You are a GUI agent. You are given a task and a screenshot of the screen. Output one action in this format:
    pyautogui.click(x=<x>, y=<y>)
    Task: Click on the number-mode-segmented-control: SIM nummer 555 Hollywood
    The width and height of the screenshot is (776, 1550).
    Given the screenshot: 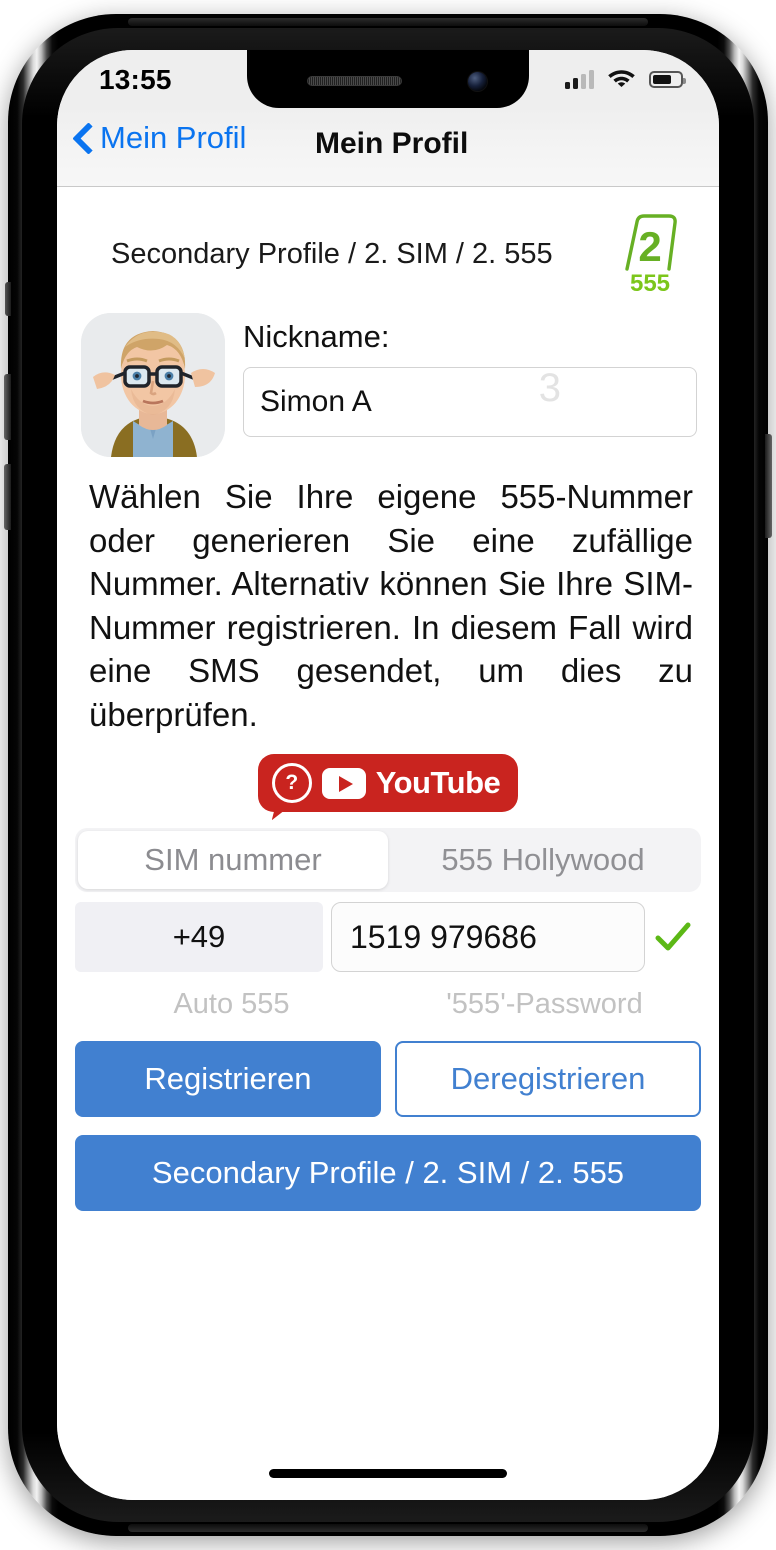 What is the action you would take?
    pyautogui.click(x=388, y=860)
    